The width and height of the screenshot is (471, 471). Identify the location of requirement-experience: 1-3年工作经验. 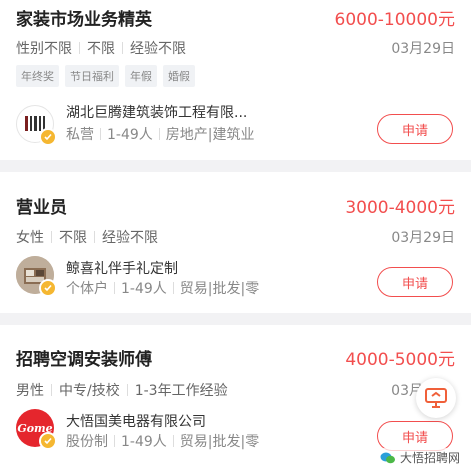
(181, 391).